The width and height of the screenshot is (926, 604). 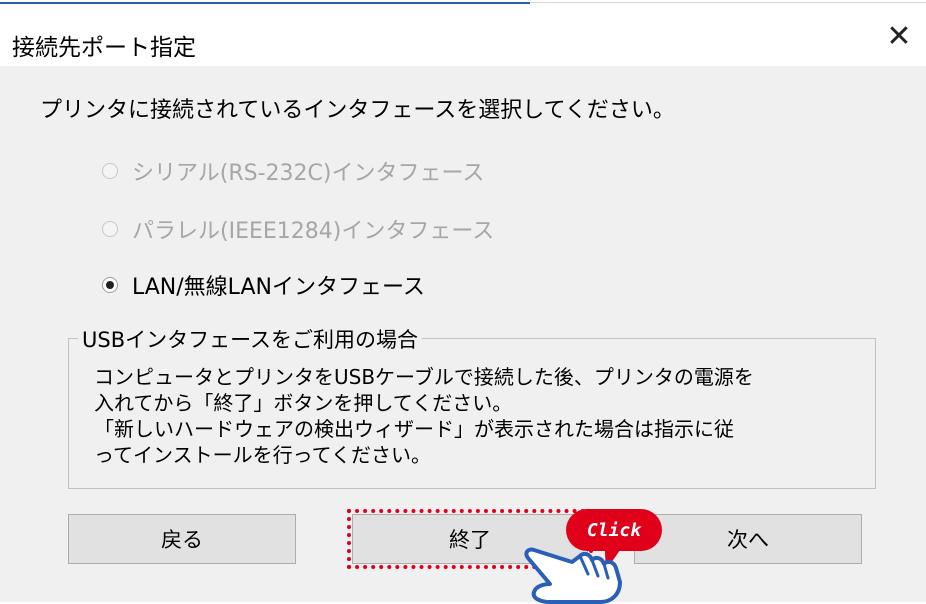 I want to click on pointing-hand-icon, so click(x=573, y=575).